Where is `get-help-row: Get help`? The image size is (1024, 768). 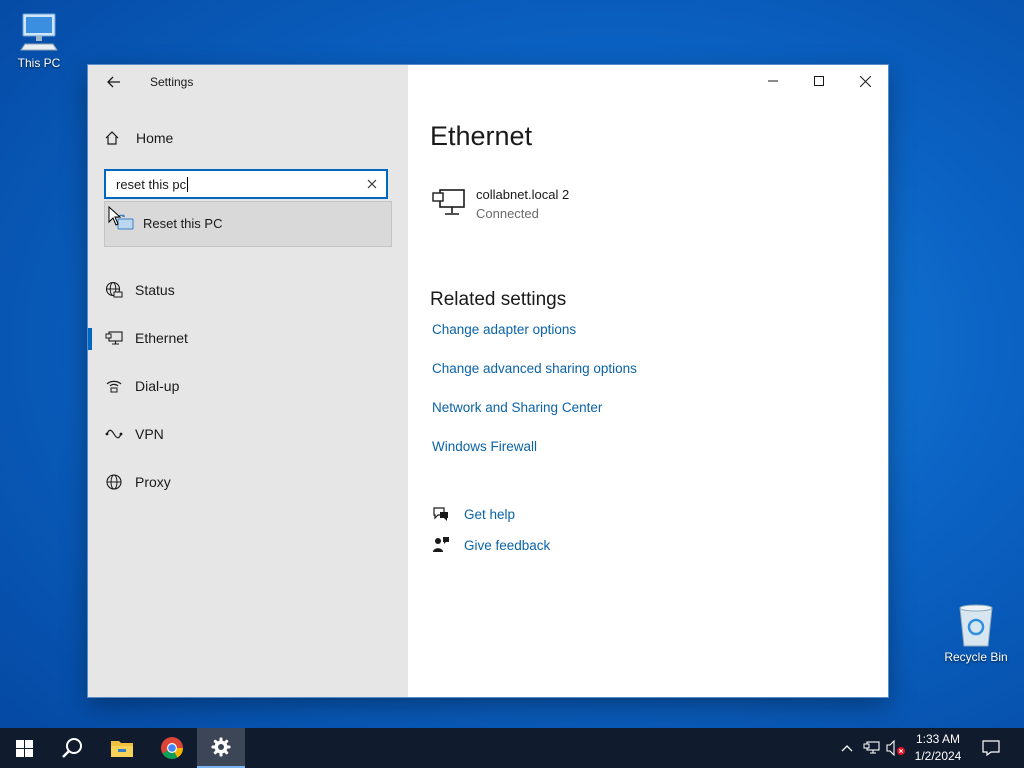
get-help-row: Get help is located at coordinates (473, 514).